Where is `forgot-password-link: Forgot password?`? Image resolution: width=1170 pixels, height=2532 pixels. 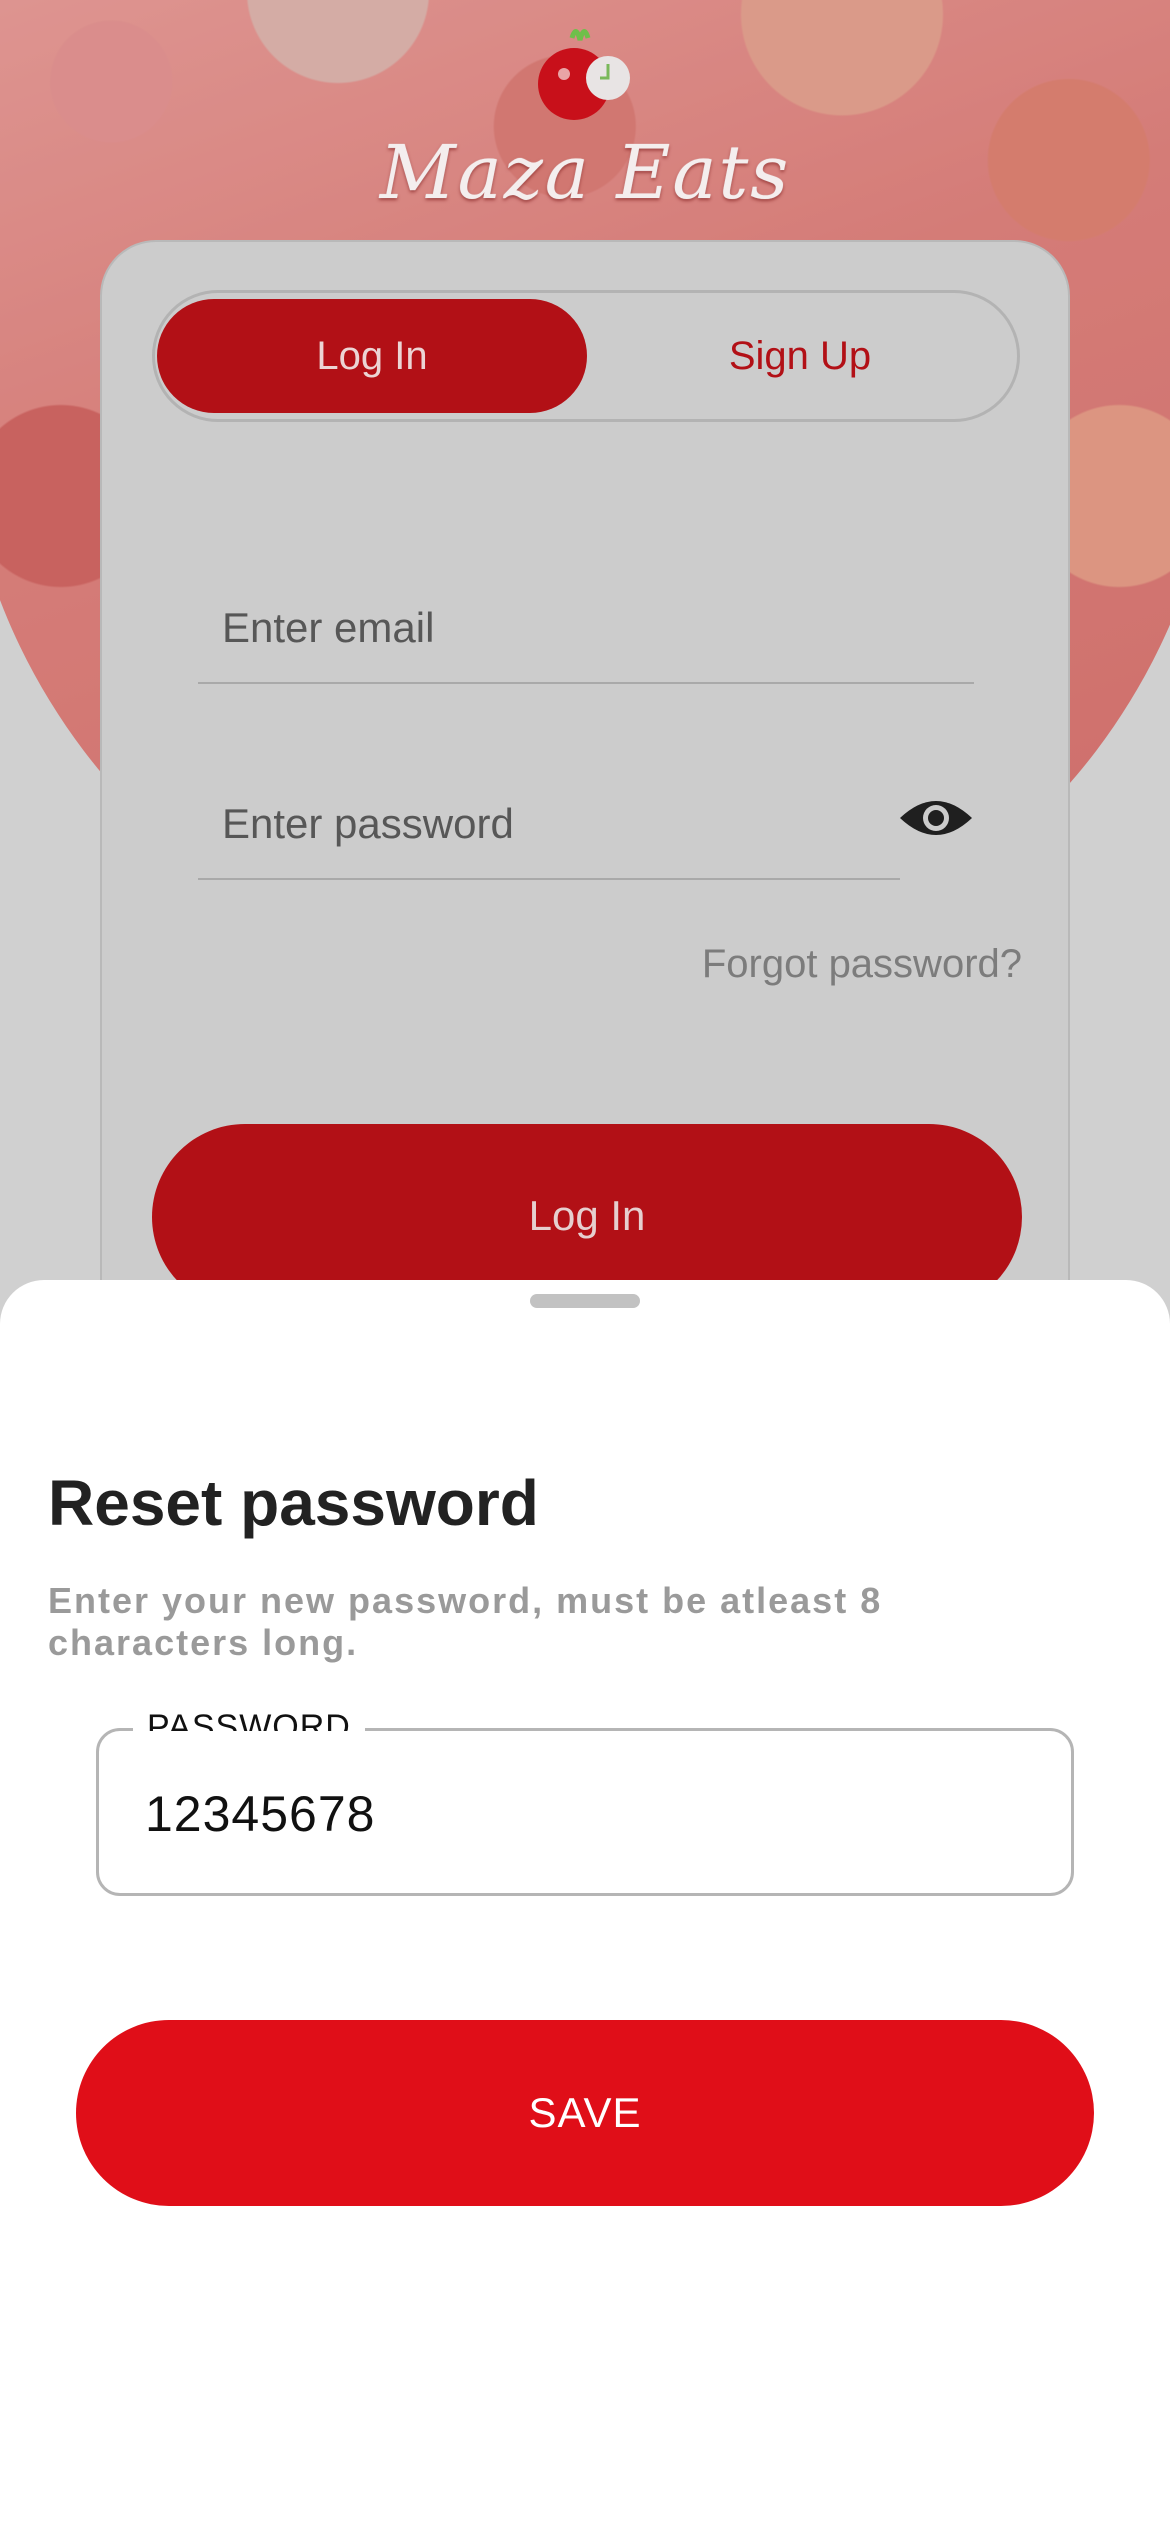
forgot-password-link: Forgot password? is located at coordinates (862, 964).